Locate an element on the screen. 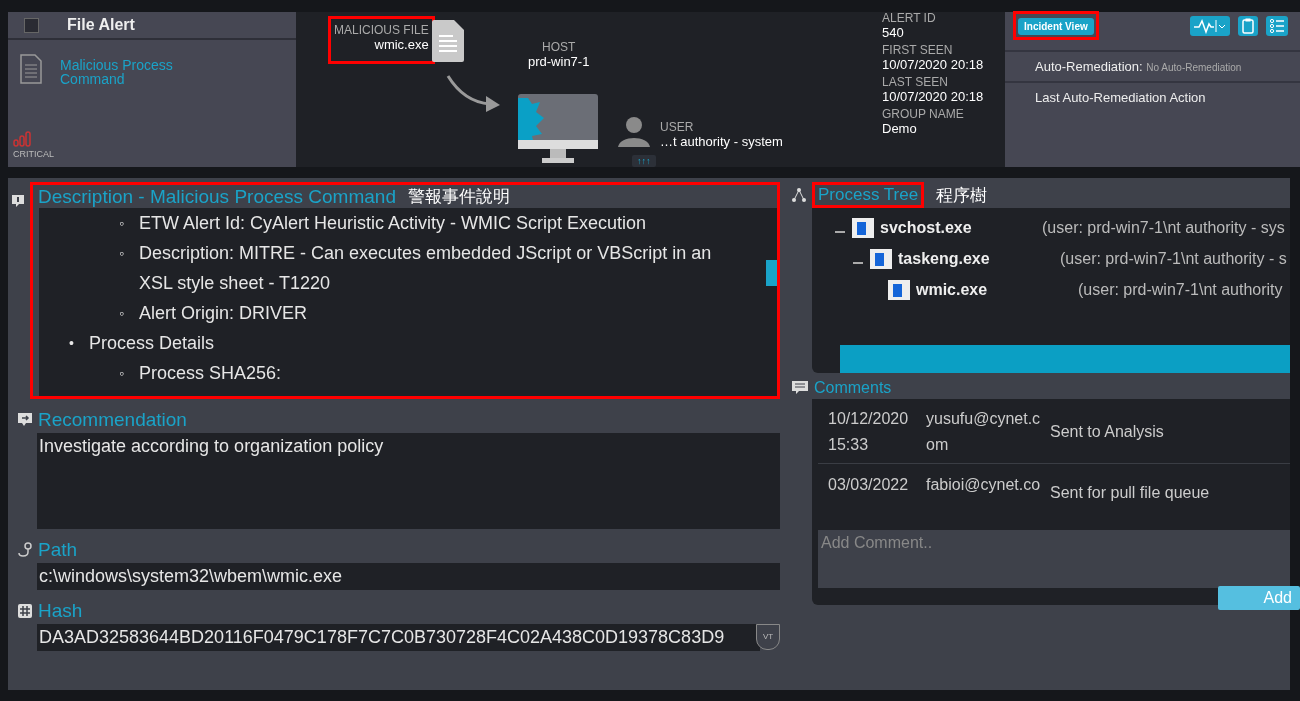 This screenshot has height=701, width=1300. checkbox is located at coordinates (31, 25).